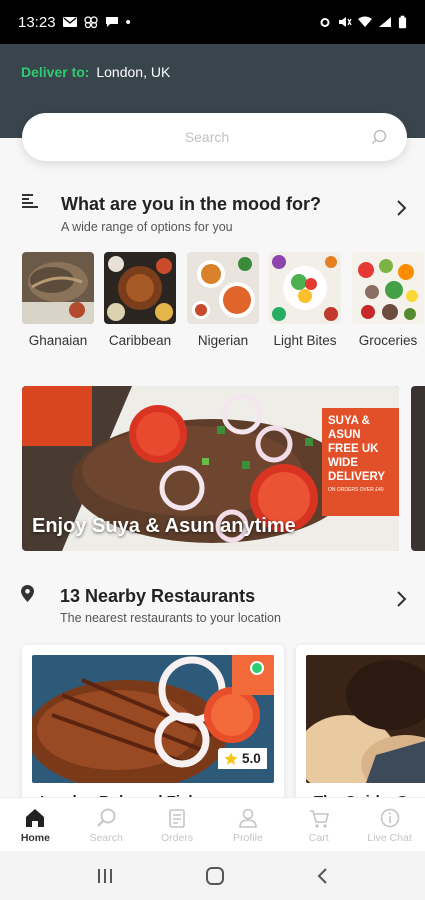 This screenshot has height=900, width=425. Describe the element at coordinates (90, 22) in the screenshot. I see `app-notification-icon` at that location.